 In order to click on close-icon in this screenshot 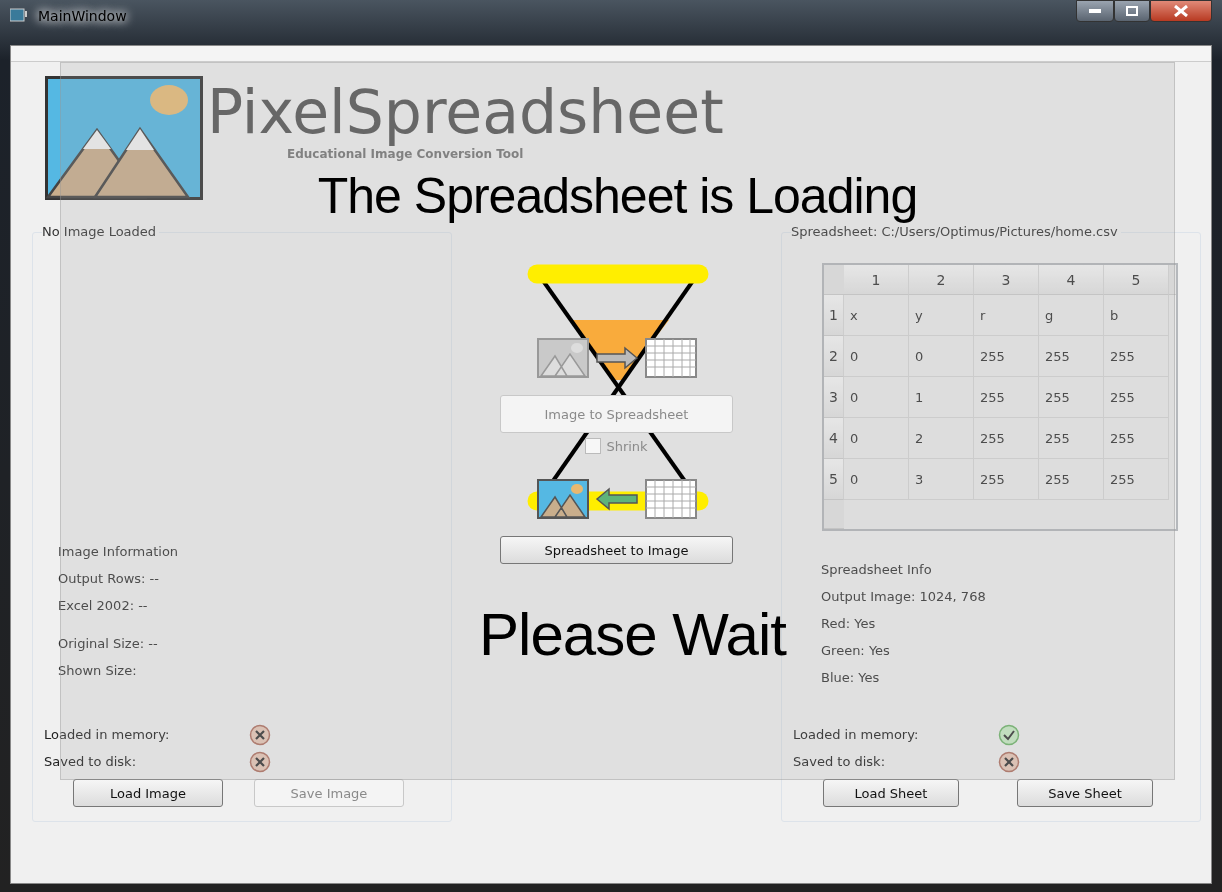, I will do `click(1181, 11)`.